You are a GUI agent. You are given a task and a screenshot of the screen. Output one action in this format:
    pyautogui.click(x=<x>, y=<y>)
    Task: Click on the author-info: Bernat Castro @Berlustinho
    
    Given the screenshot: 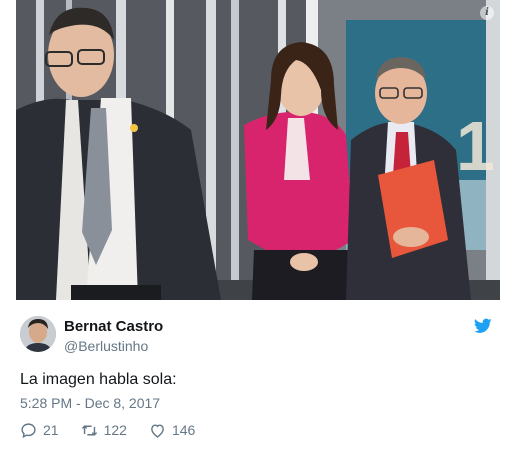 What is the action you would take?
    pyautogui.click(x=113, y=336)
    